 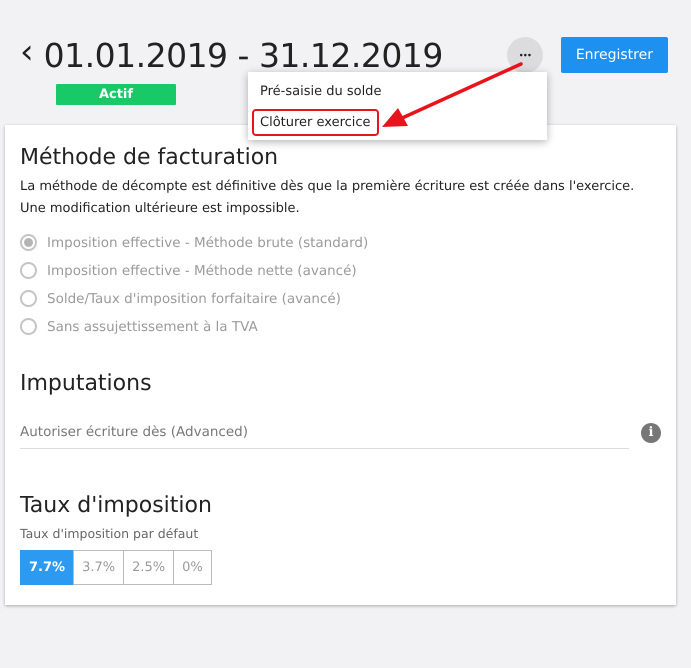 I want to click on rate-toggle: 3.7%, so click(x=98, y=567).